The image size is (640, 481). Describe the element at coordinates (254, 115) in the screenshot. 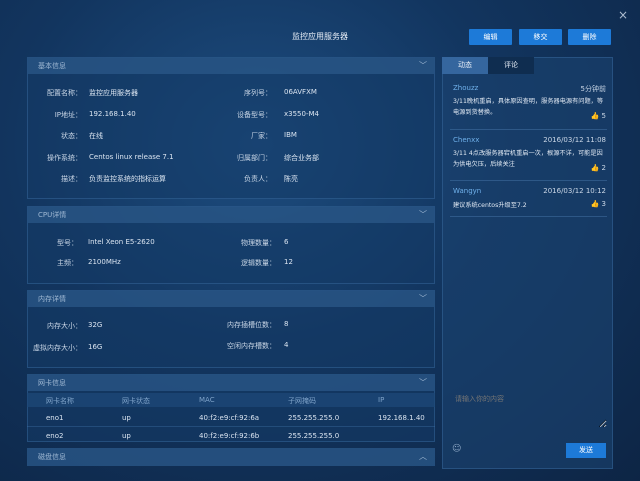

I see `model-label: 设备型号：` at that location.